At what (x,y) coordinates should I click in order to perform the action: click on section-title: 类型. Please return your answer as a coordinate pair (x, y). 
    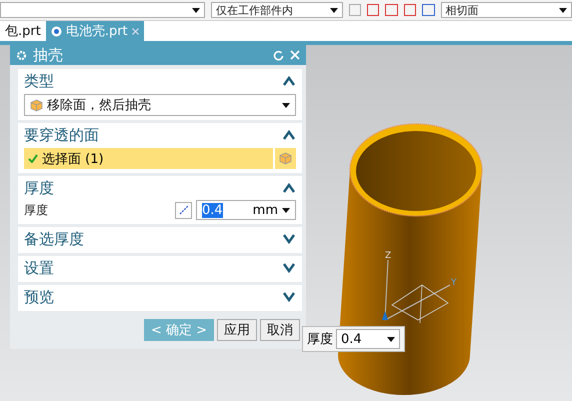
    Looking at the image, I should click on (39, 81).